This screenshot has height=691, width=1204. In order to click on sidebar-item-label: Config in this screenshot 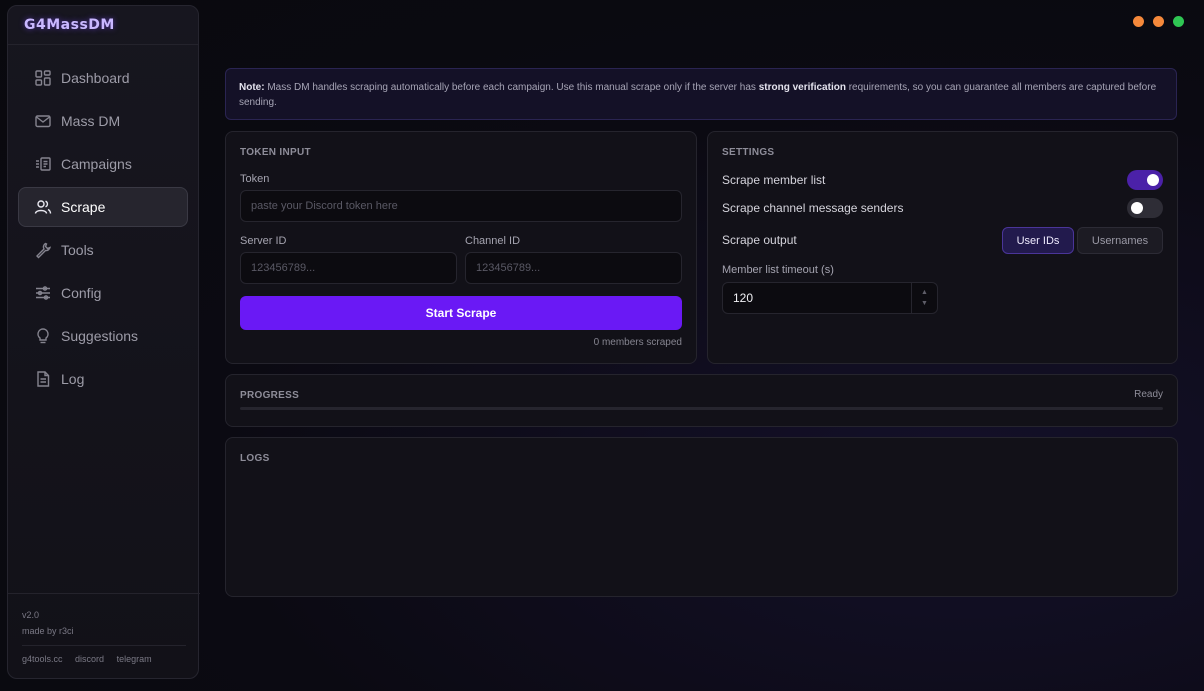, I will do `click(81, 293)`.